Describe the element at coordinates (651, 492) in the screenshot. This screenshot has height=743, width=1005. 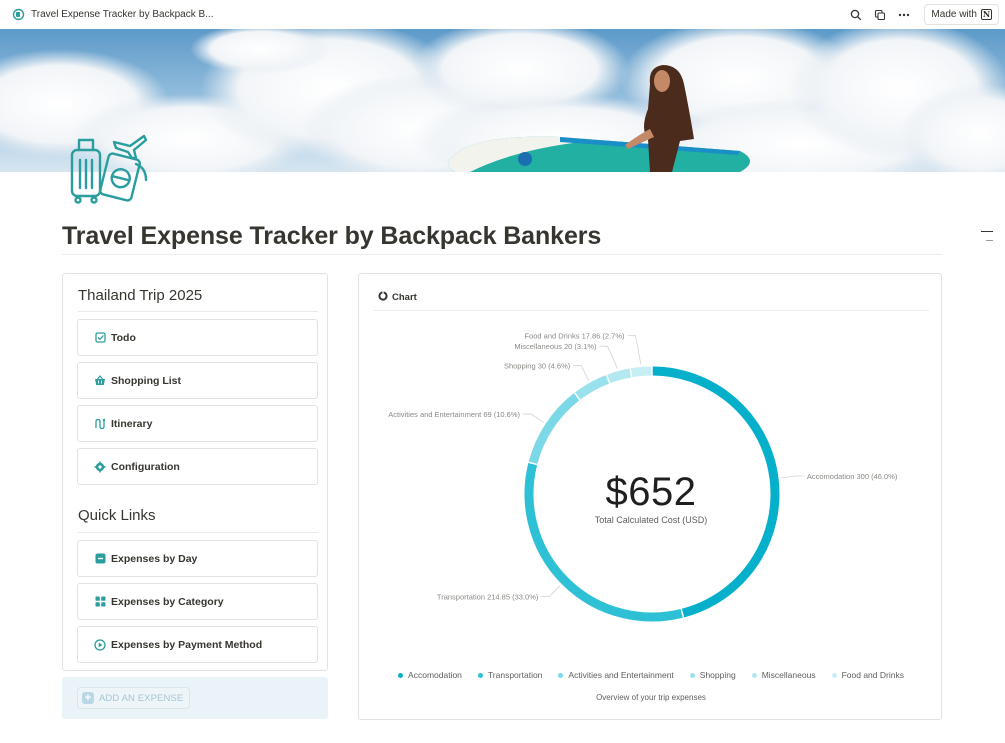
I see `total-cost-value: $652` at that location.